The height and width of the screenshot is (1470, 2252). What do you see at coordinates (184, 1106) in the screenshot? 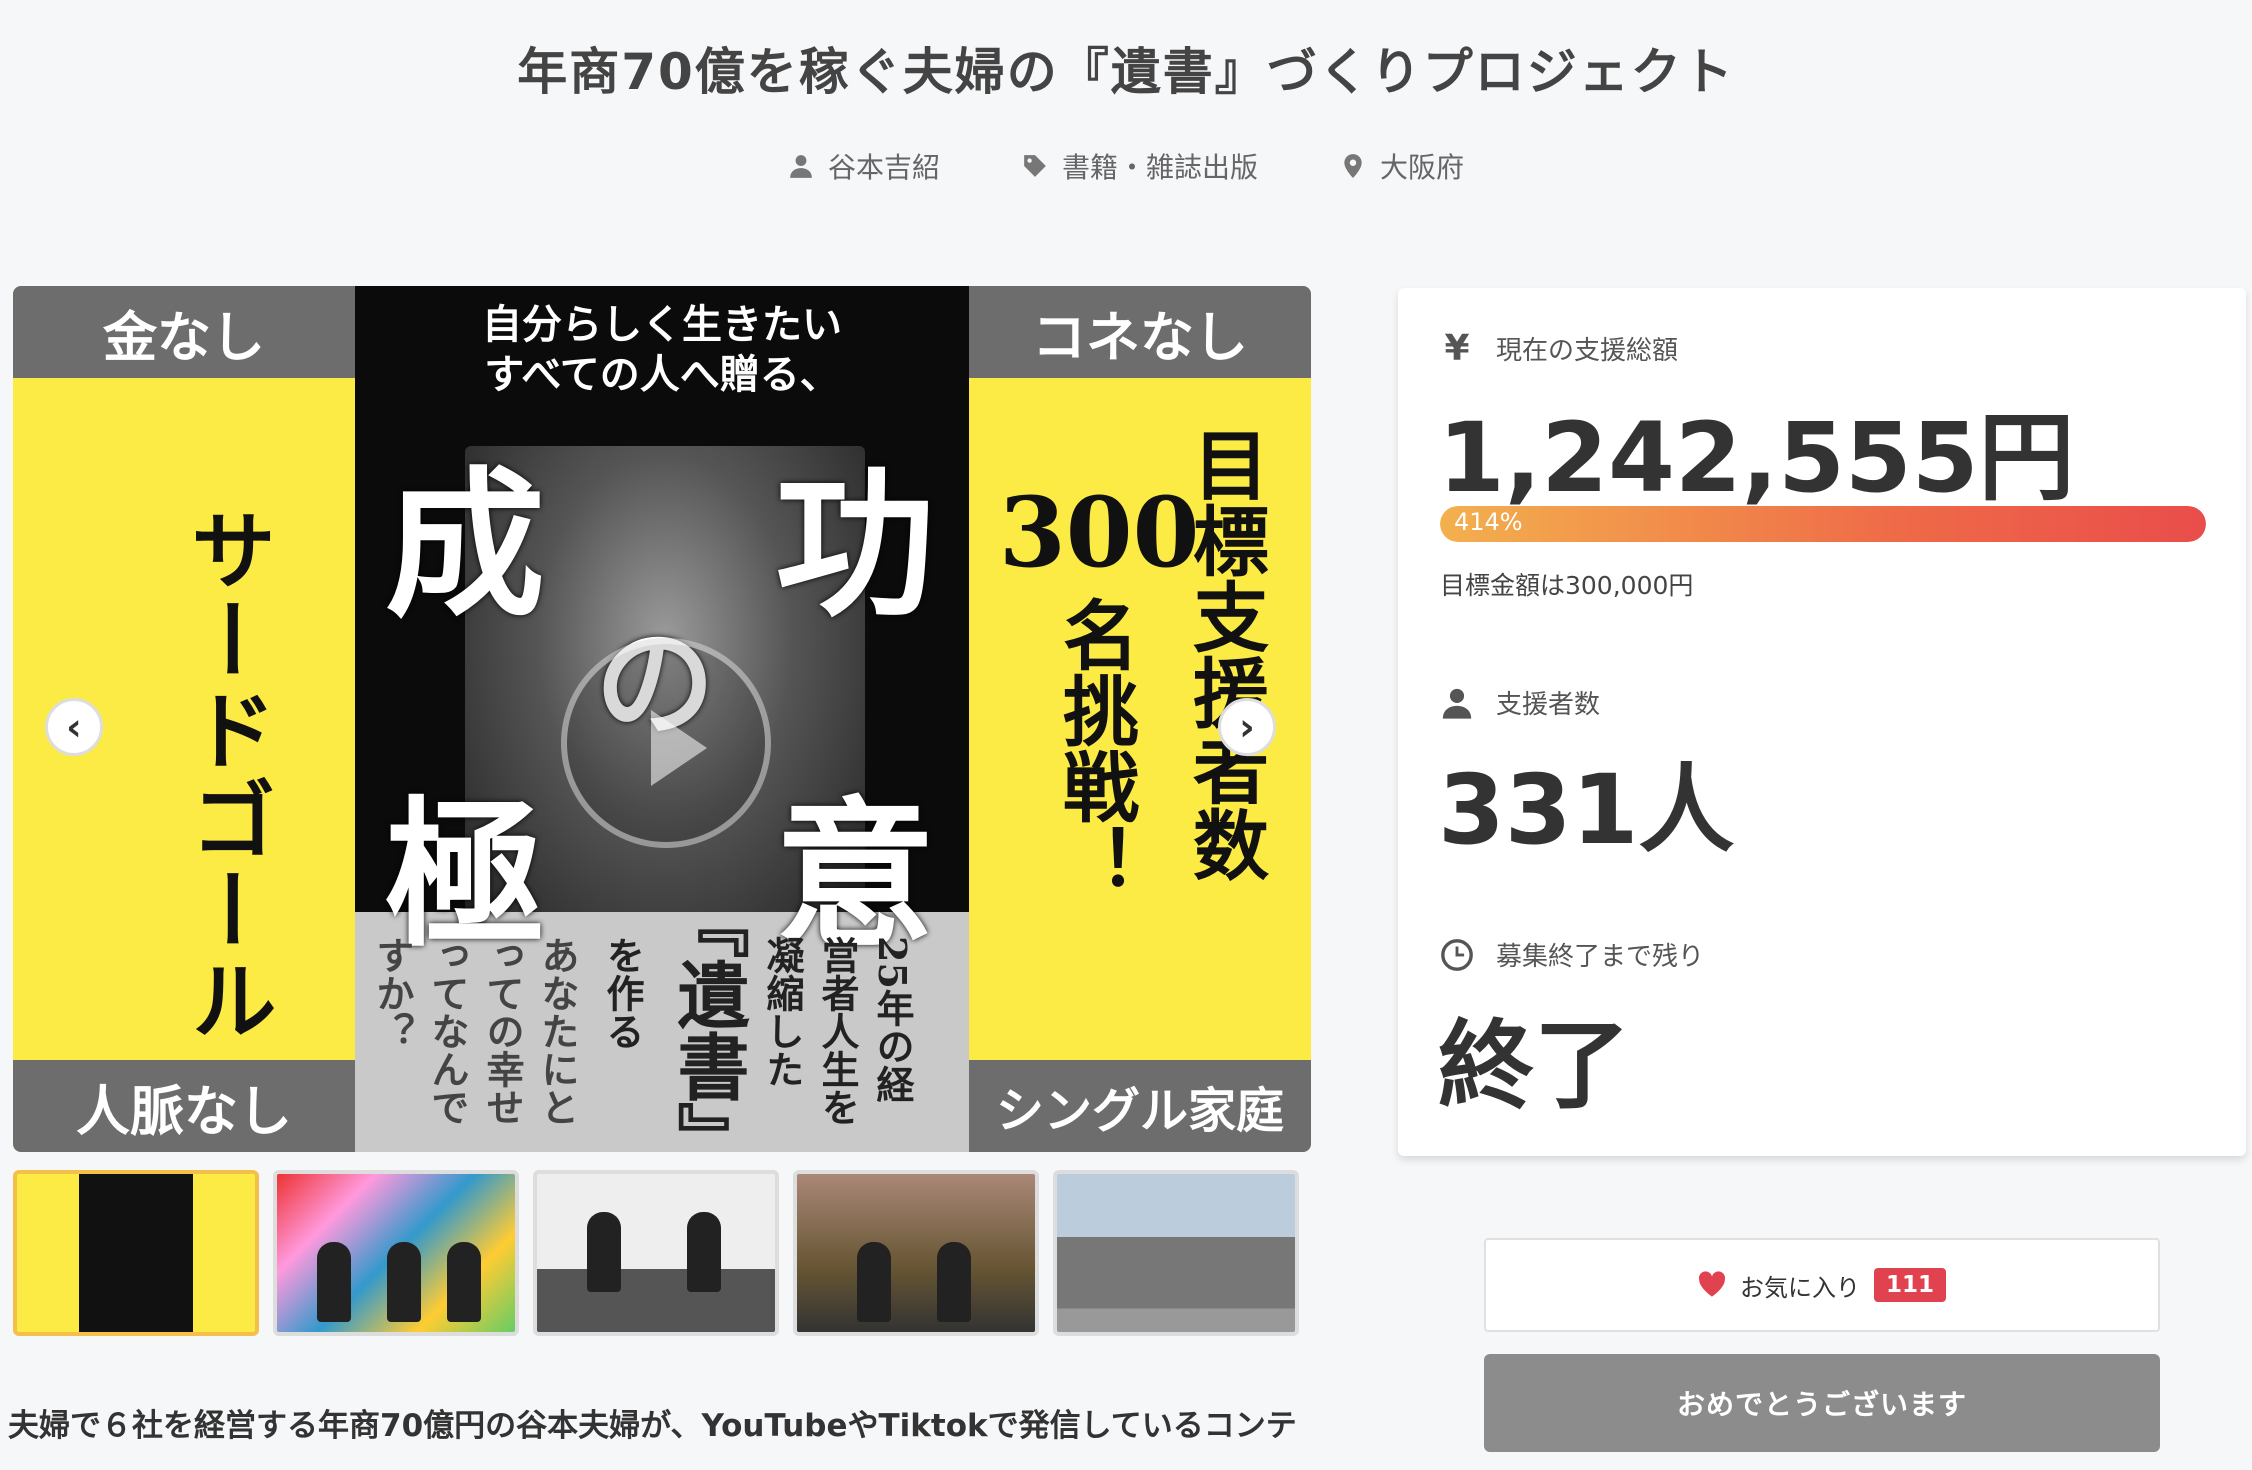
I see `bottom-left-label: 人脈なし` at bounding box center [184, 1106].